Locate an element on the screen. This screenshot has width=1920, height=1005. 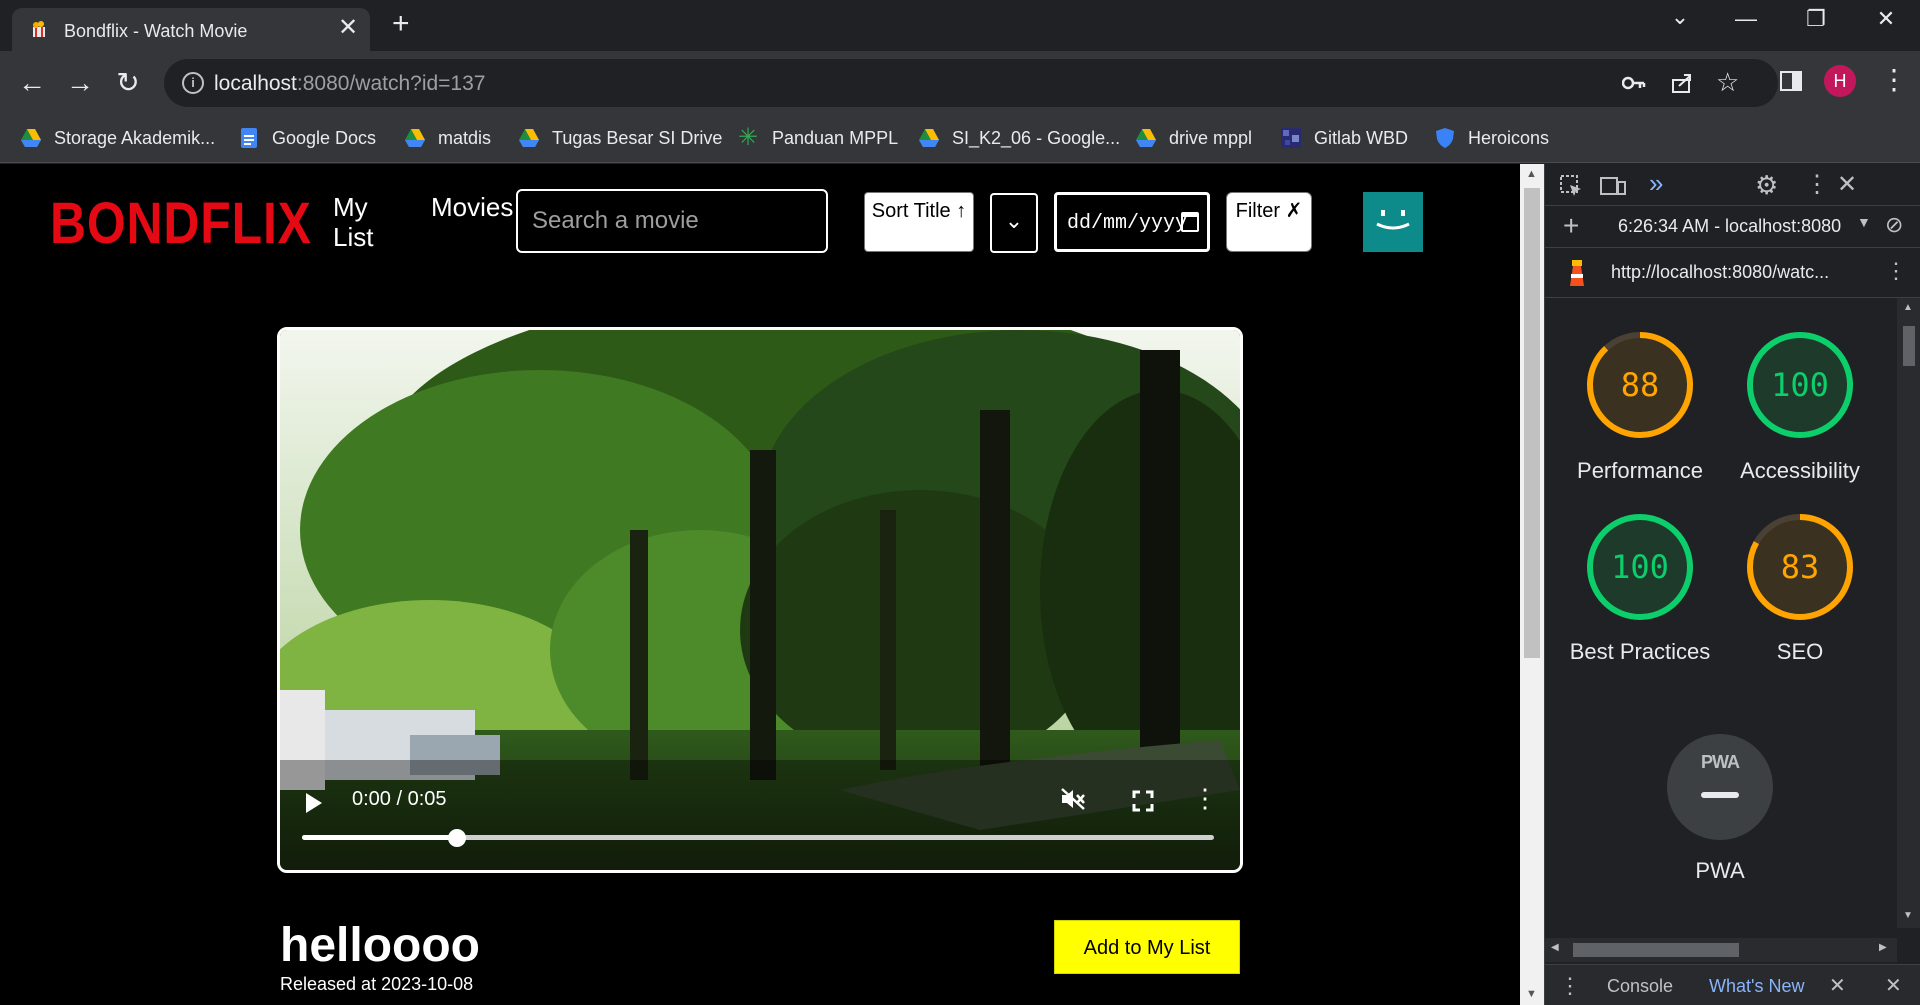
calendar-icon is located at coordinates (1190, 222).